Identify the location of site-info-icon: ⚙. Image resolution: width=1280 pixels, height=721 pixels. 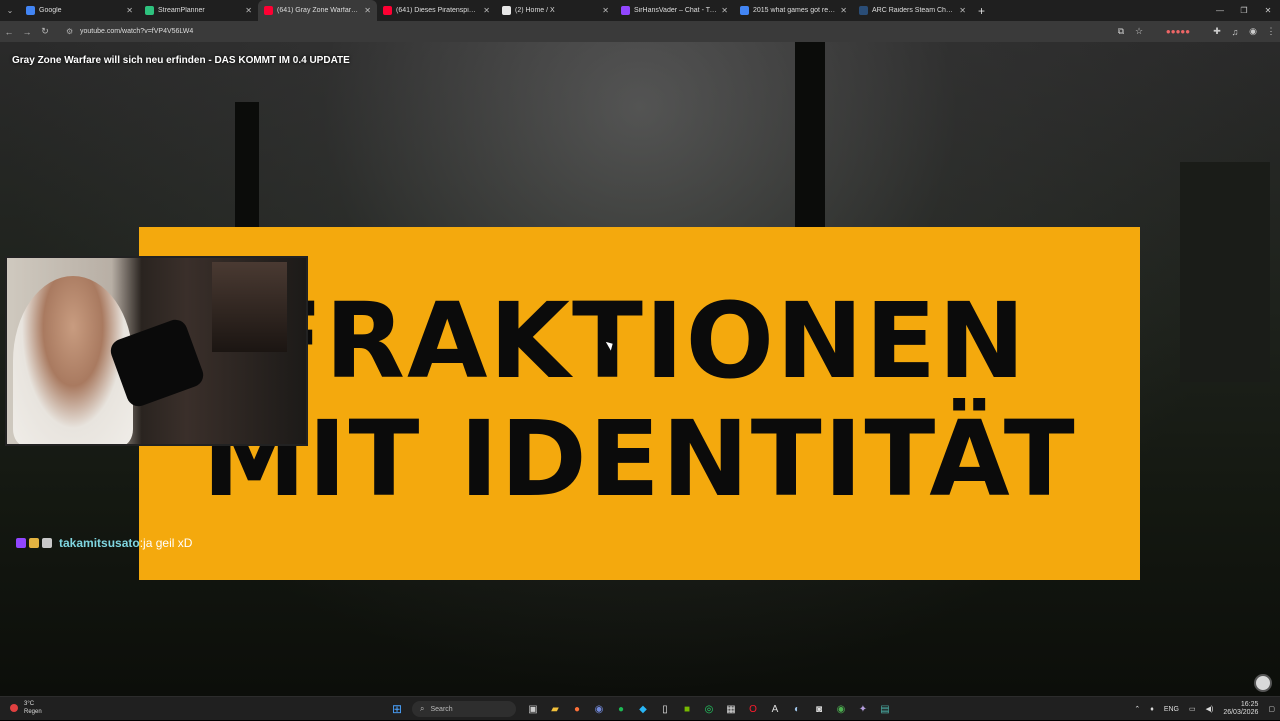
(71, 31).